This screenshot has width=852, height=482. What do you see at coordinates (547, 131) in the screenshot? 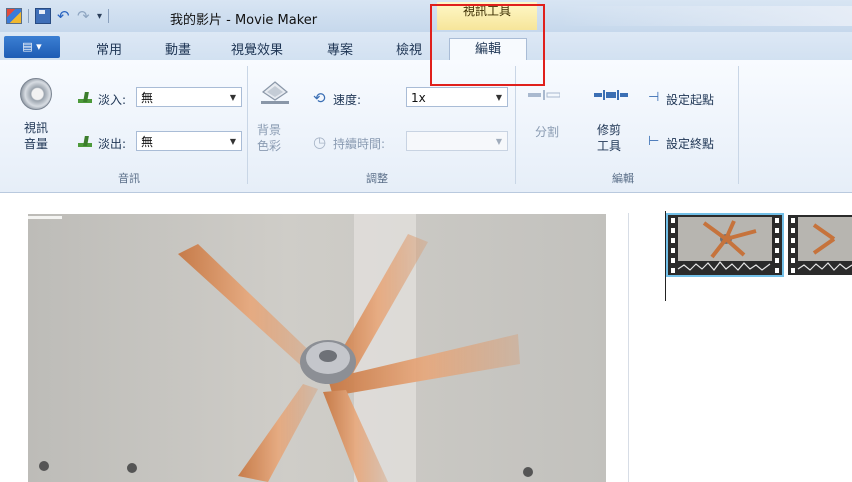
I see `split-button: 分割` at bounding box center [547, 131].